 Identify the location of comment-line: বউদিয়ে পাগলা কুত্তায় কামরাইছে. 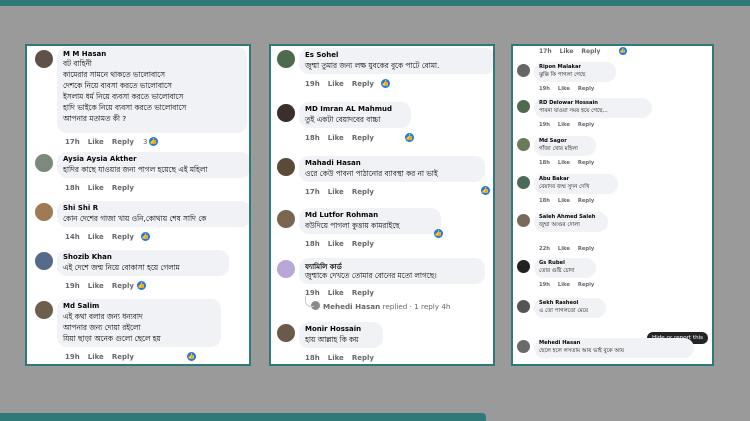
(352, 225).